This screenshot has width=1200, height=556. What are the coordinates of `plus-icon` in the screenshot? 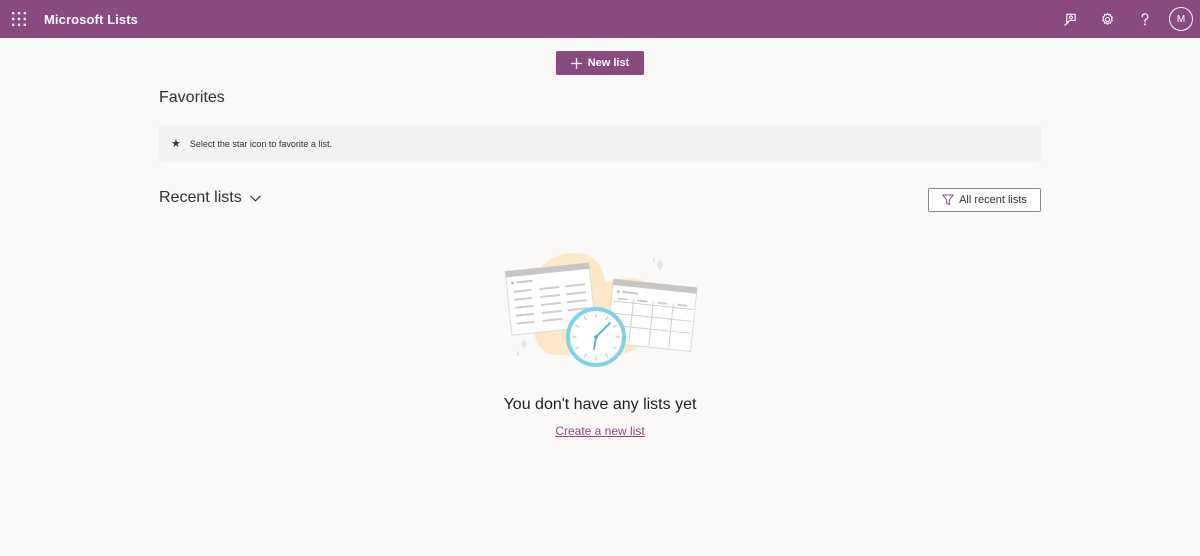 It's located at (576, 63).